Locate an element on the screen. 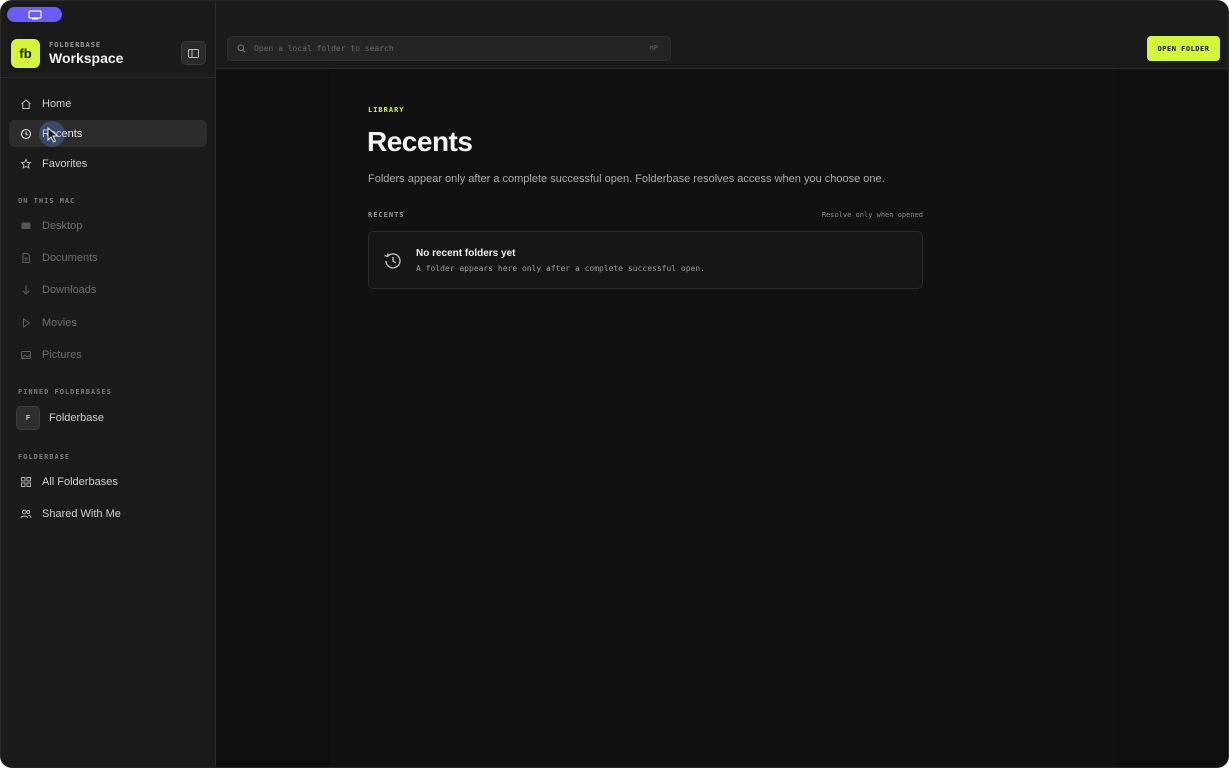 Image resolution: width=1229 pixels, height=768 pixels. sidebar-item-label: Documents is located at coordinates (70, 257).